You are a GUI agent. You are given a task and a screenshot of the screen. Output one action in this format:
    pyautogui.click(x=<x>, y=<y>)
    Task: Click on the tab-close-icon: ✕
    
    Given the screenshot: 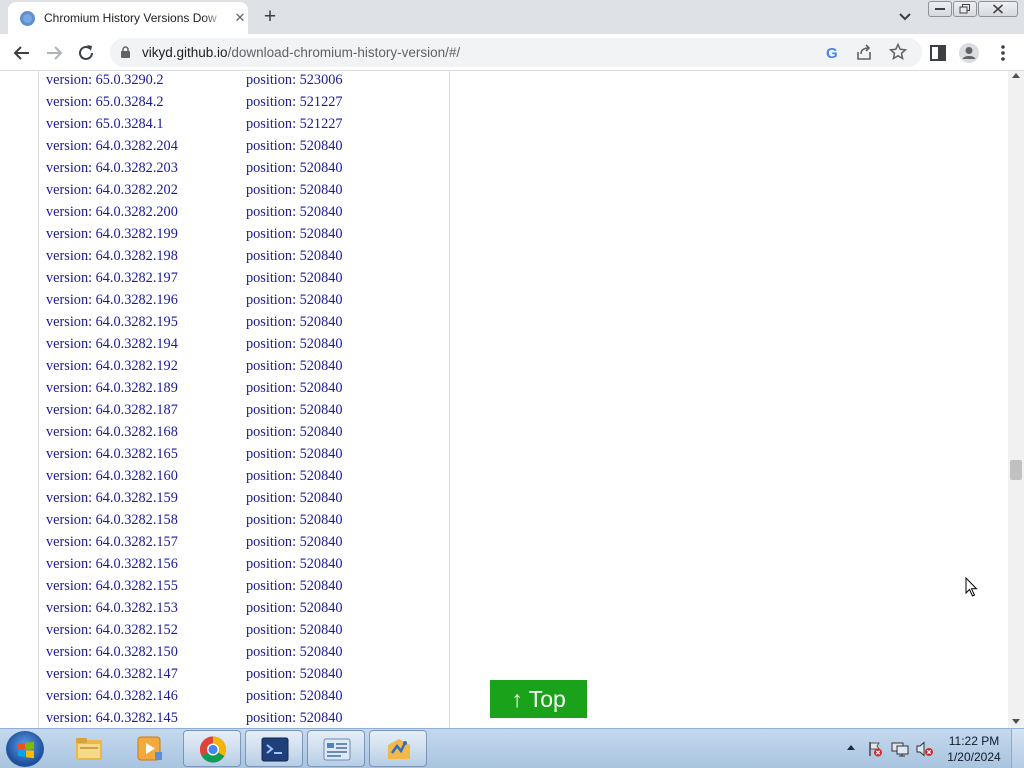 What is the action you would take?
    pyautogui.click(x=240, y=18)
    